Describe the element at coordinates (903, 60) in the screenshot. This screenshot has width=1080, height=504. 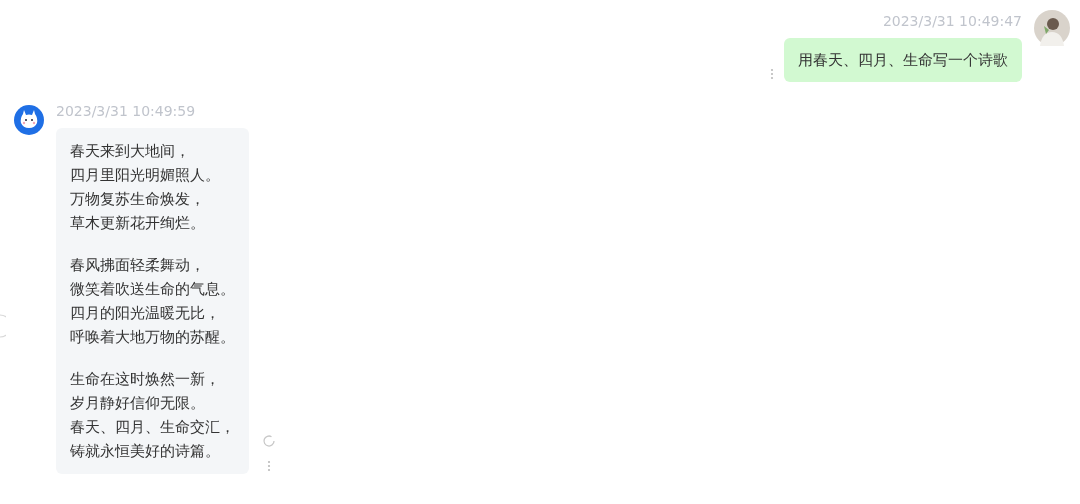
I see `message-text: 用春天、四月、生命写一个诗歌` at that location.